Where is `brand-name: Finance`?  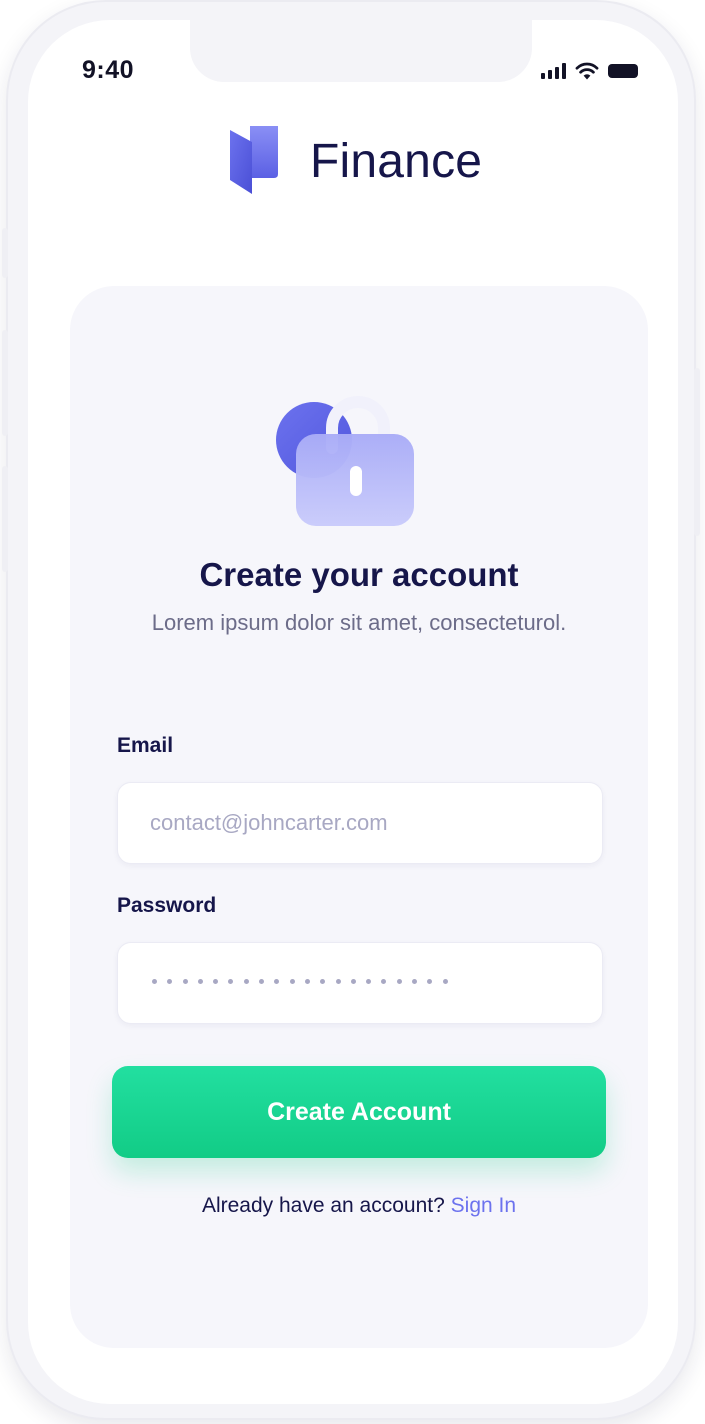 brand-name: Finance is located at coordinates (396, 161).